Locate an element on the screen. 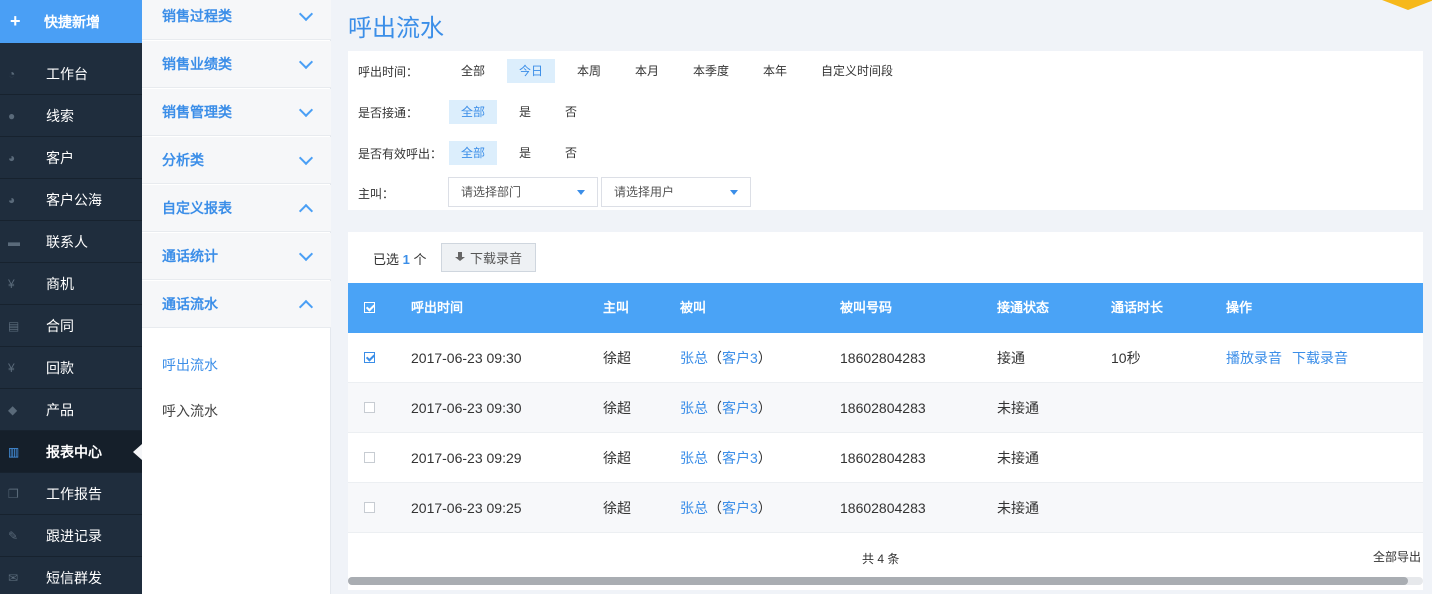 The height and width of the screenshot is (594, 1432). column-header-time: 呼出时间 is located at coordinates (437, 308).